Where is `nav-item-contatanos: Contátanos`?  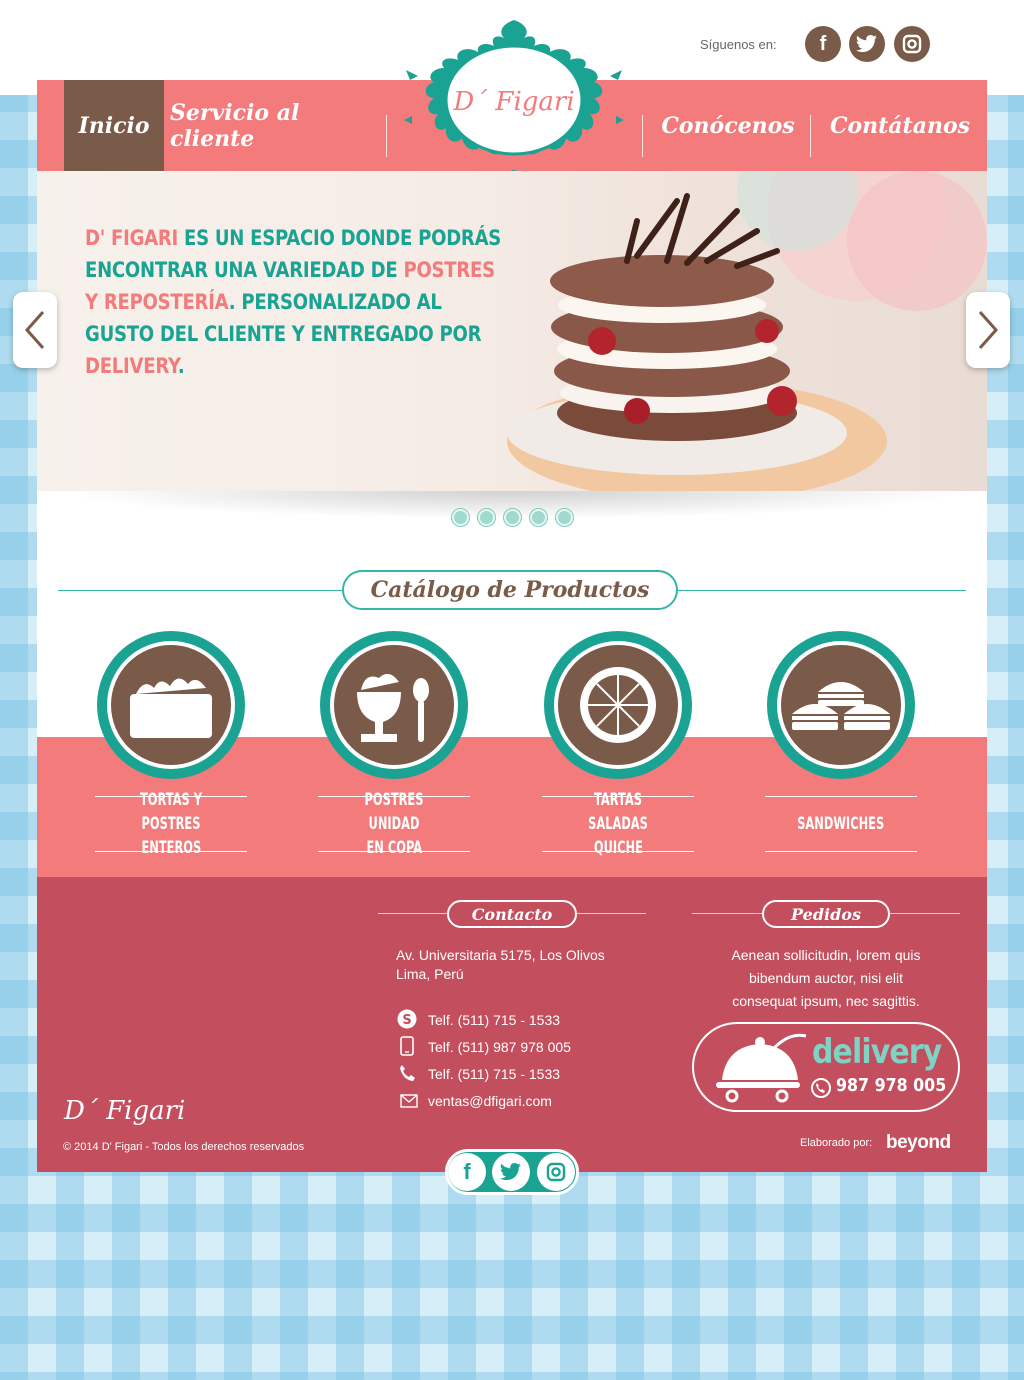 nav-item-contatanos: Contátanos is located at coordinates (900, 125).